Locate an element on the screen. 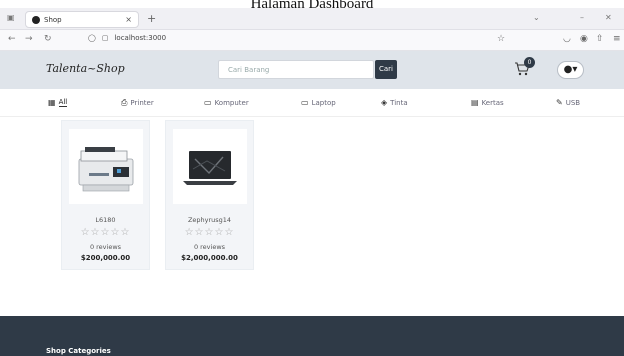  product-price: $200,000.00 is located at coordinates (105, 258).